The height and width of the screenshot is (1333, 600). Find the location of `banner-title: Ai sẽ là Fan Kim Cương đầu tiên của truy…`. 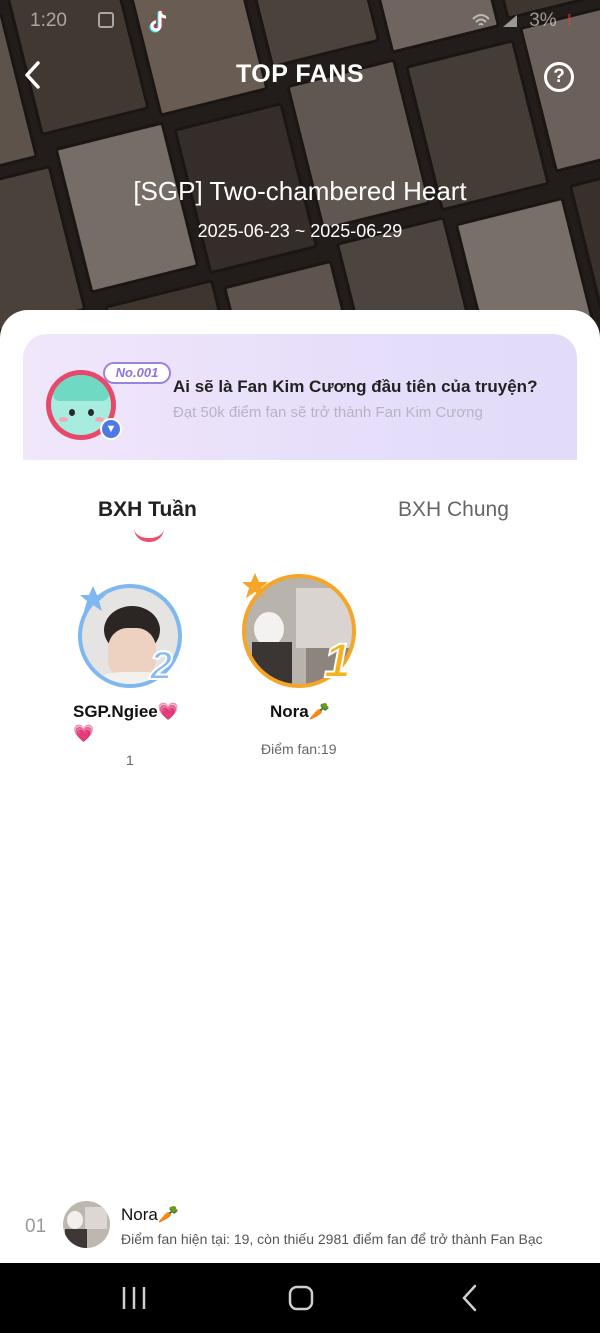

banner-title: Ai sẽ là Fan Kim Cương đầu tiên của truy… is located at coordinates (355, 386).